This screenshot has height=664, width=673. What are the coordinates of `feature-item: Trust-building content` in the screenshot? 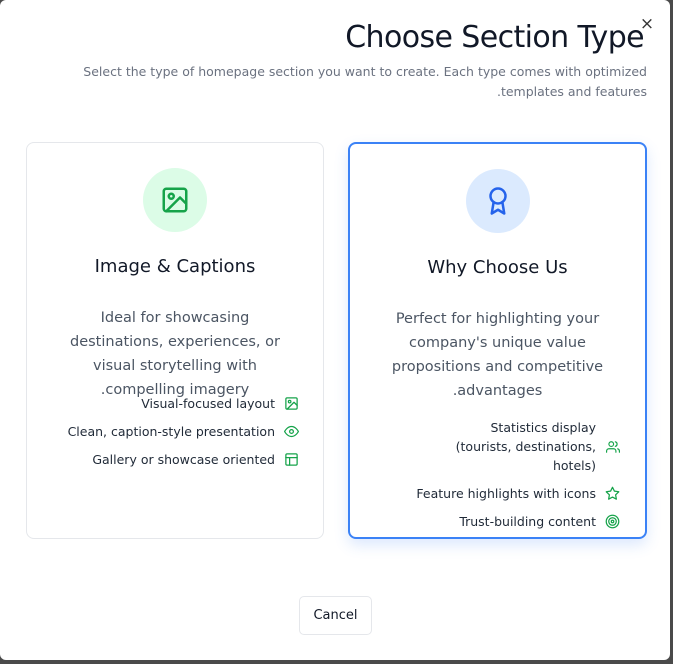 It's located at (539, 521).